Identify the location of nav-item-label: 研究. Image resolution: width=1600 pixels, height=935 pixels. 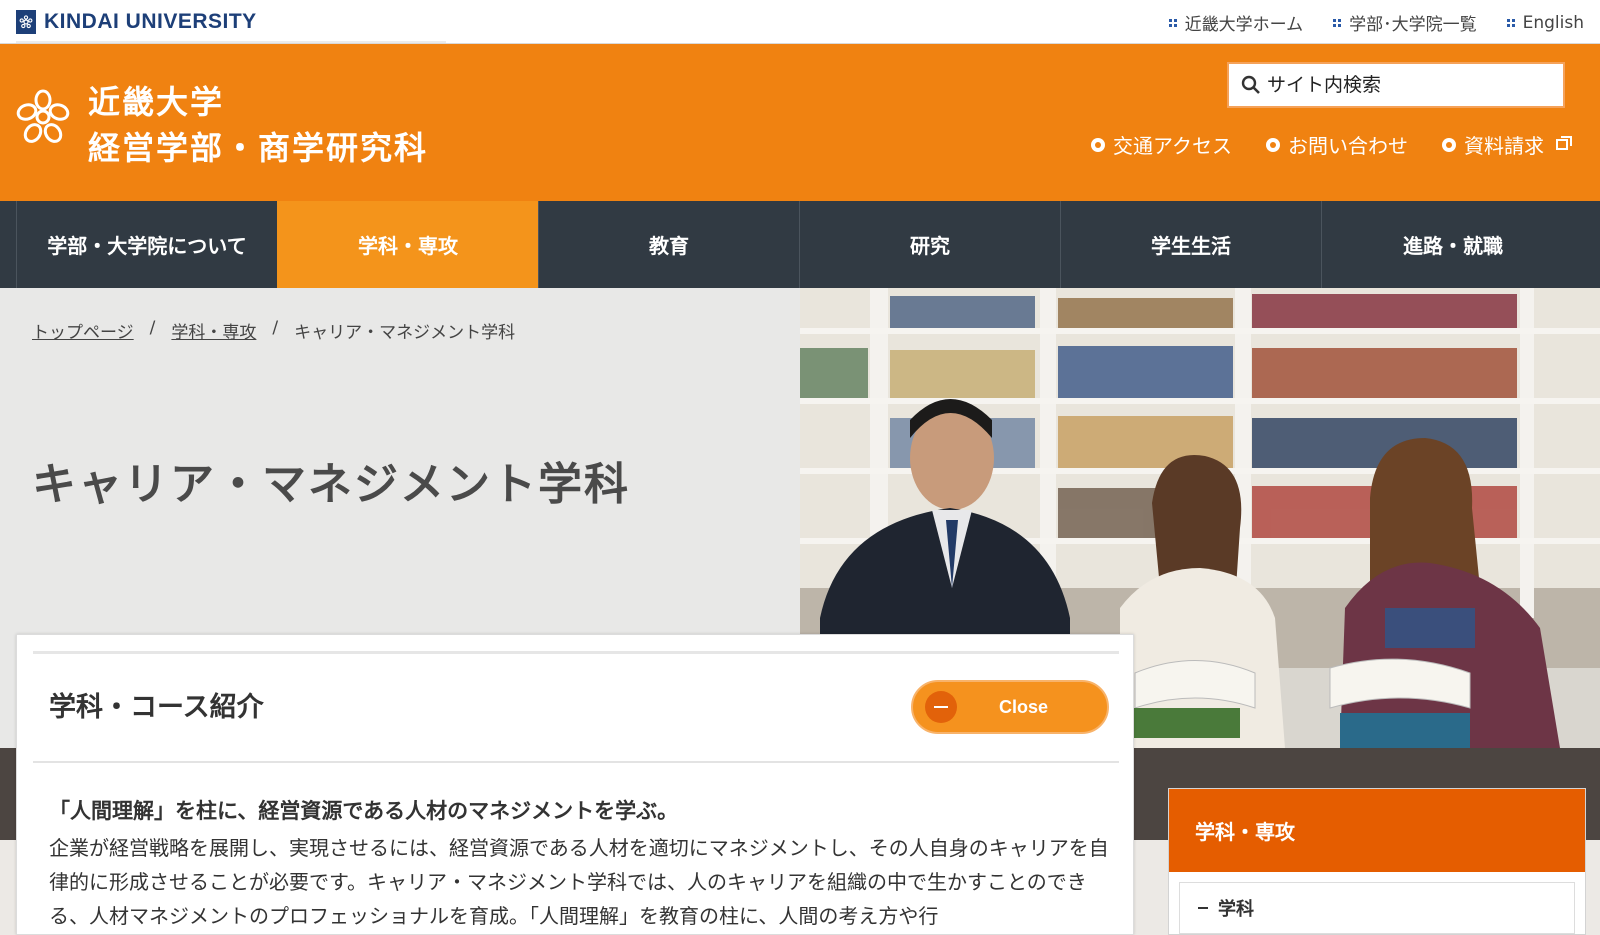
(930, 246).